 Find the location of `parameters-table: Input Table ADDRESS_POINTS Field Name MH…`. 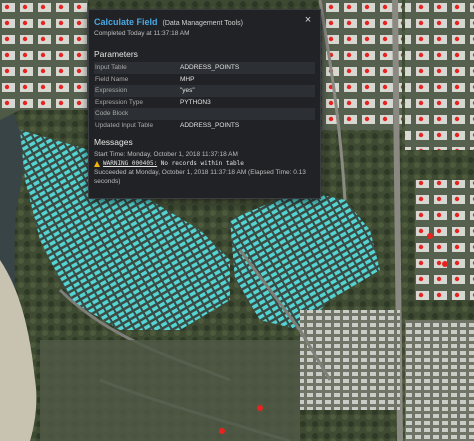

parameters-table: Input Table ADDRESS_POINTS Field Name MH… is located at coordinates (204, 96).